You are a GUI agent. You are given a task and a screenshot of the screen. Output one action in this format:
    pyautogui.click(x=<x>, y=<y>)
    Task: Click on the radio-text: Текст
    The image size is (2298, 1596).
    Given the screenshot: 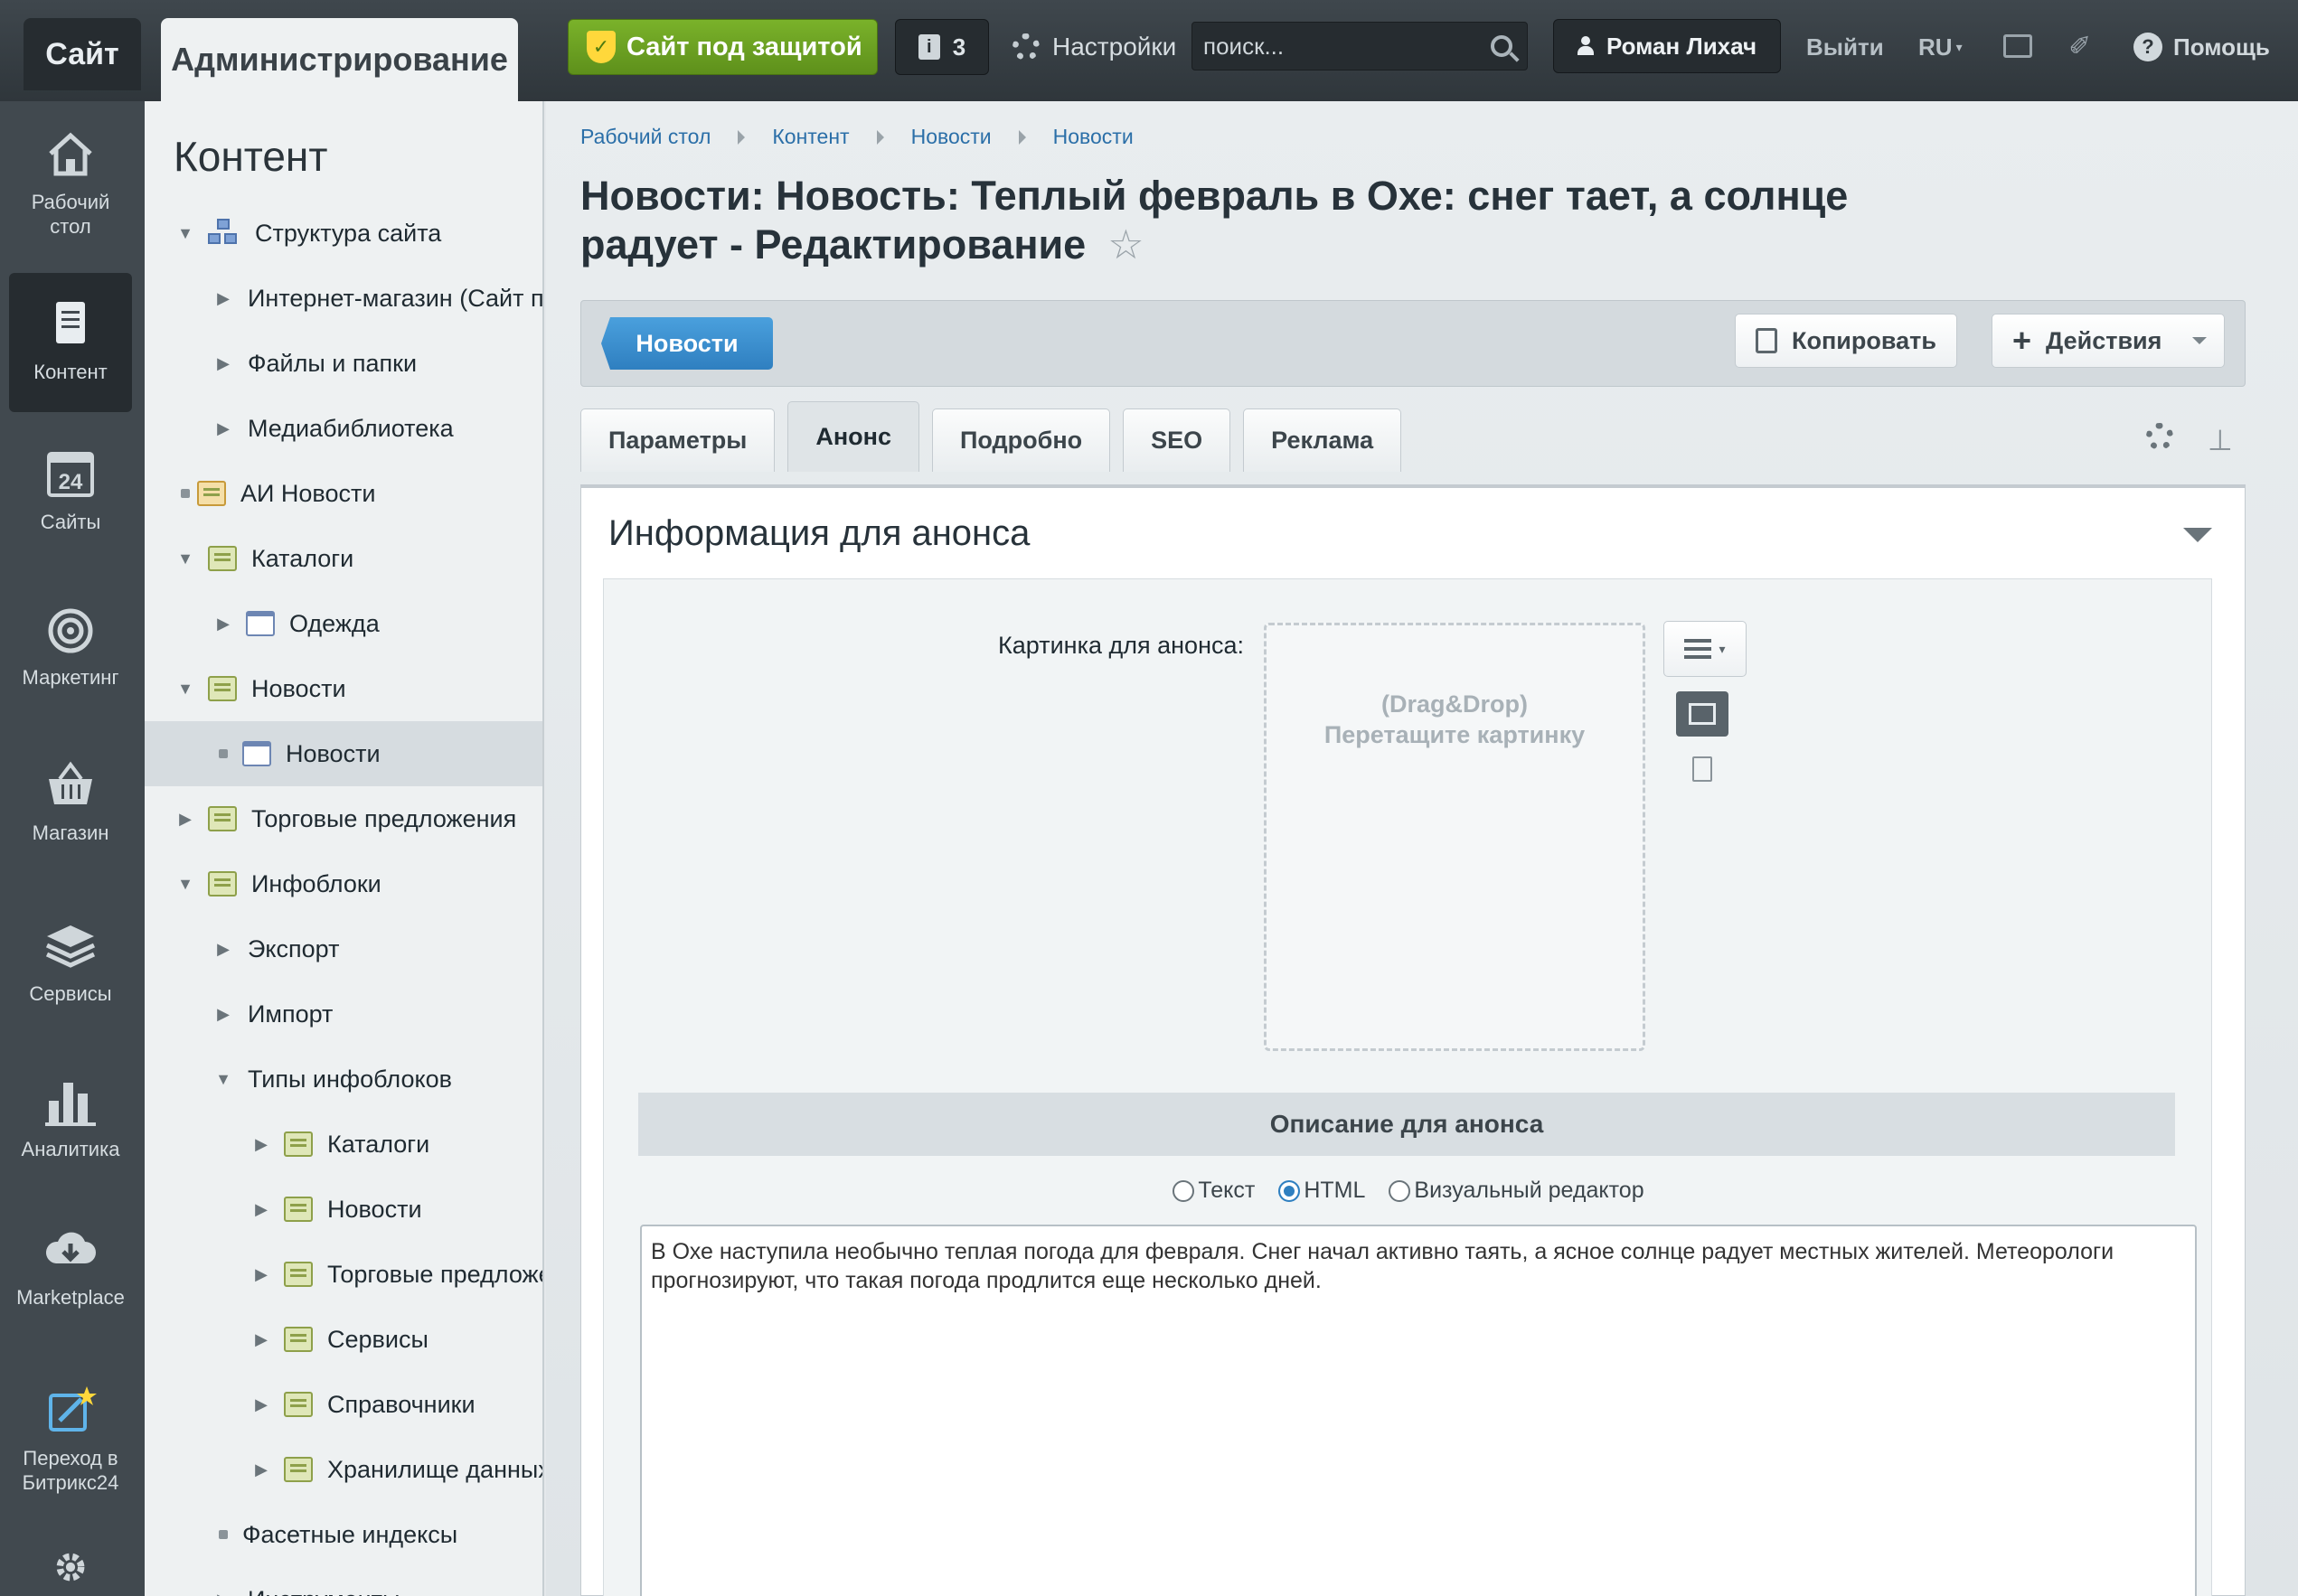 What is the action you would take?
    pyautogui.click(x=1214, y=1191)
    